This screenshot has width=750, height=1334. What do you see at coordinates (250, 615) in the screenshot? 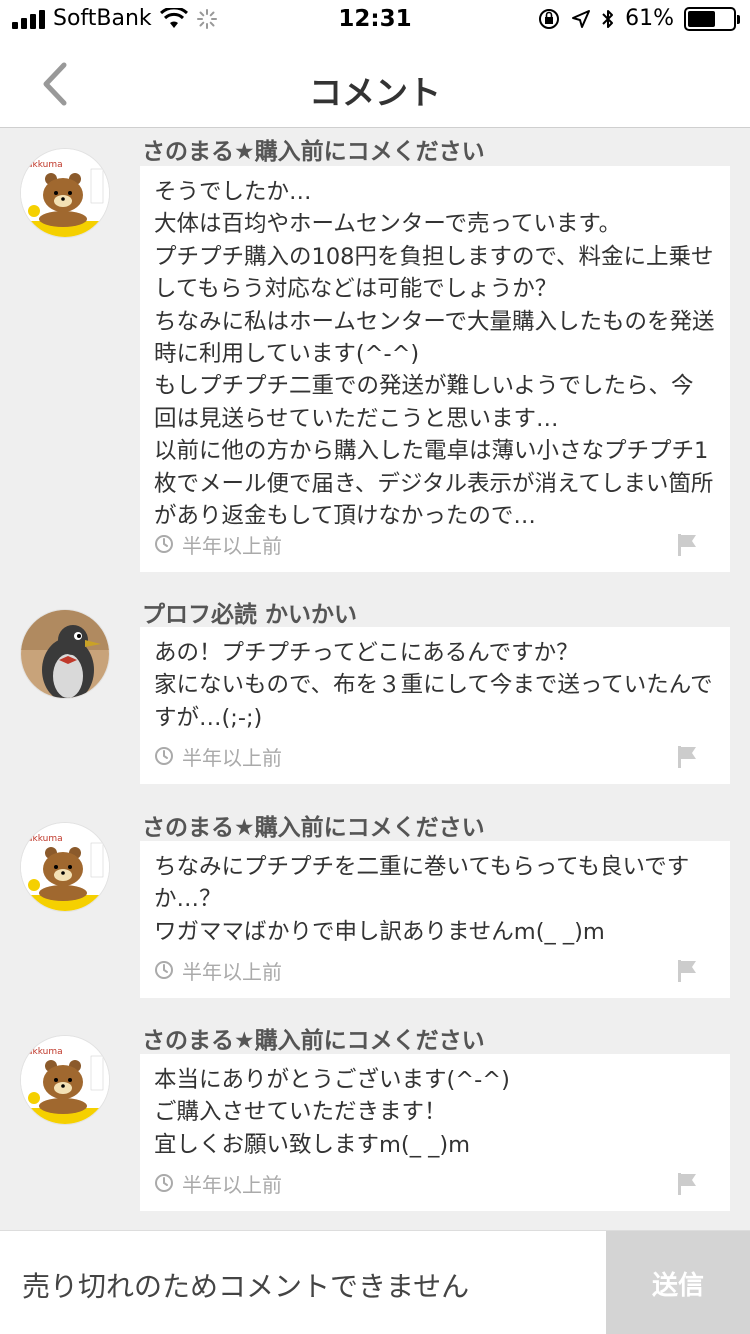
I see `comment-username: プロフ必読 かいかい` at bounding box center [250, 615].